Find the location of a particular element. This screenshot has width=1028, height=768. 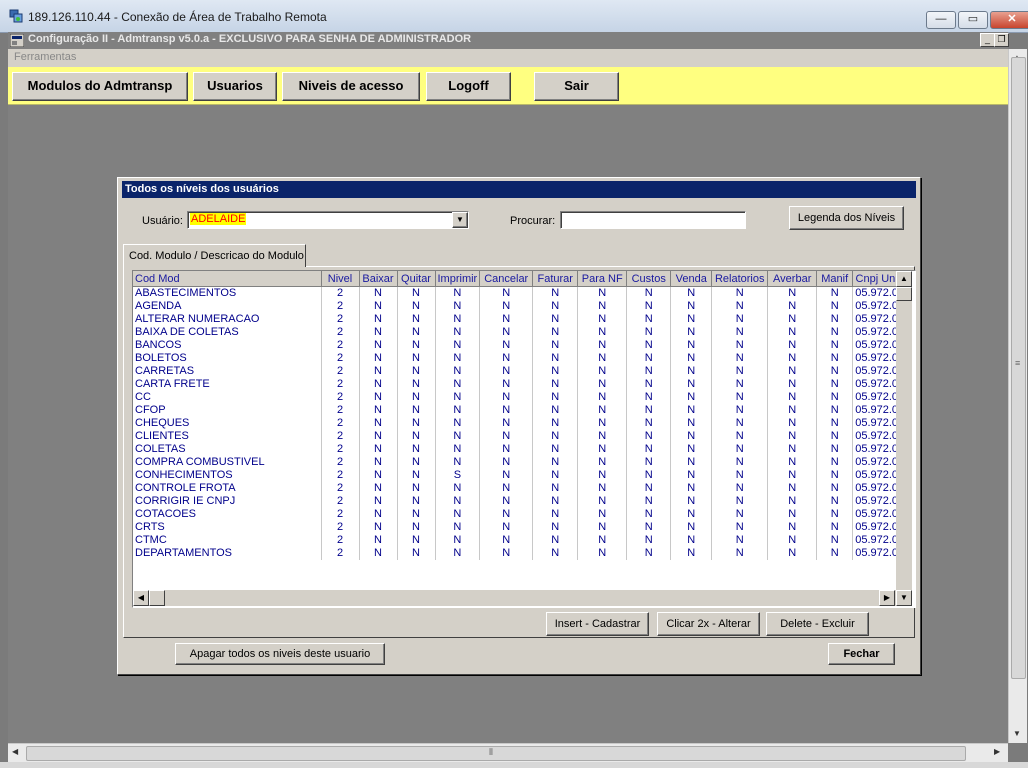

close-button: ✕ is located at coordinates (1009, 20).